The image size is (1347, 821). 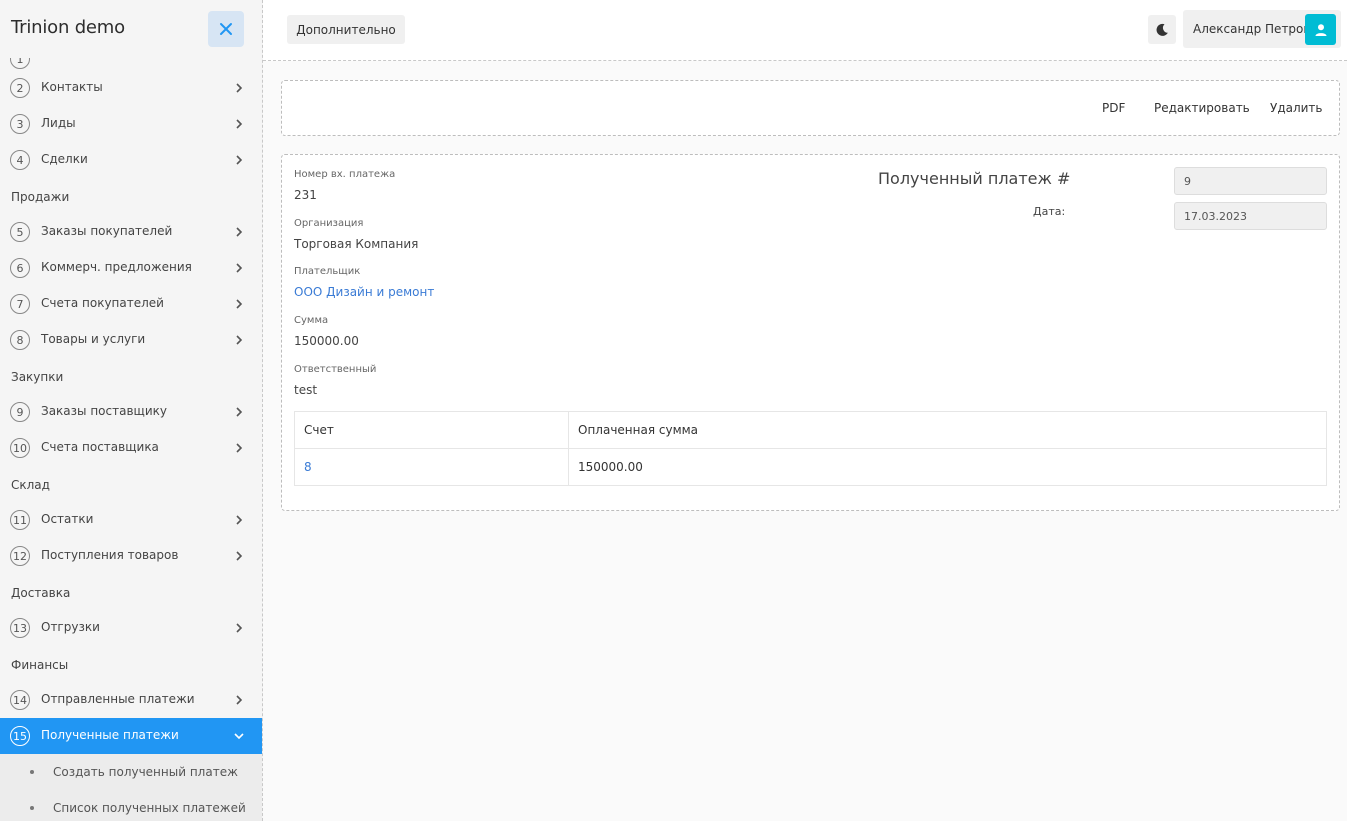 What do you see at coordinates (93, 339) in the screenshot?
I see `sidebar-item-label: Товары и услуги` at bounding box center [93, 339].